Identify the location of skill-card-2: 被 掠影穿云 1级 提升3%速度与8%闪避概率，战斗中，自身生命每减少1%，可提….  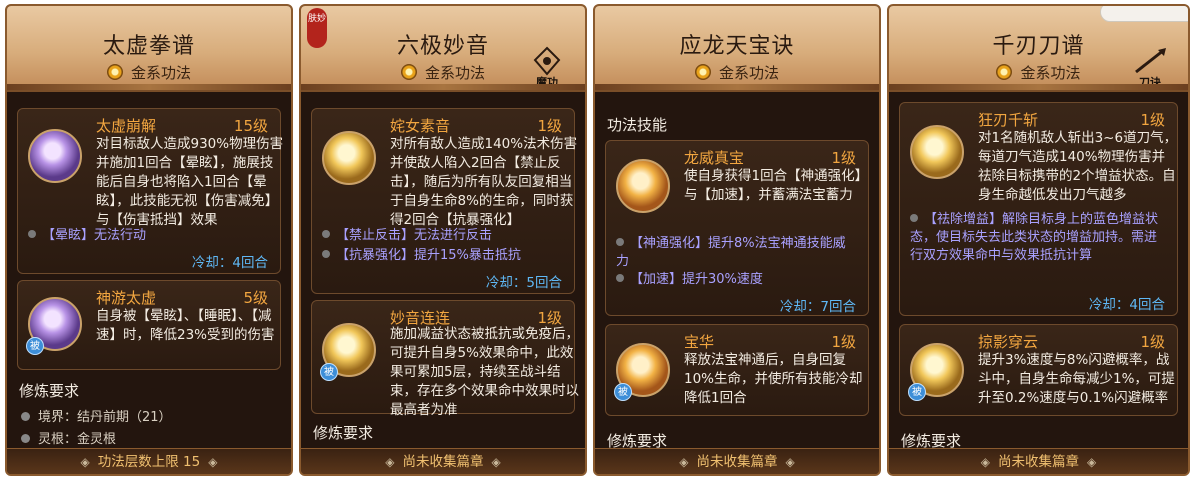
(1038, 370).